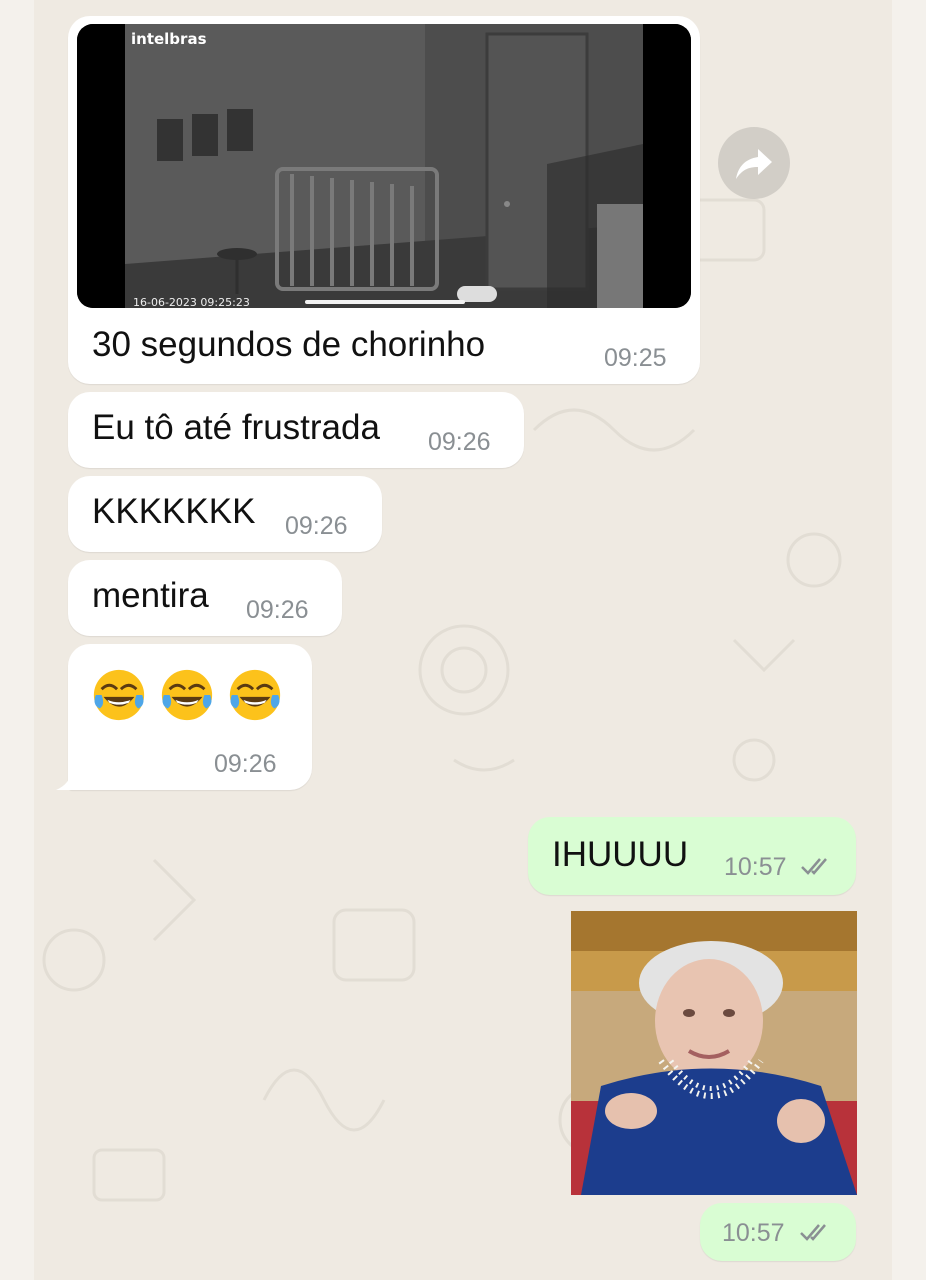  Describe the element at coordinates (692, 856) in the screenshot. I see `outgoing-text-bubble: IHUUUU 10:57` at that location.